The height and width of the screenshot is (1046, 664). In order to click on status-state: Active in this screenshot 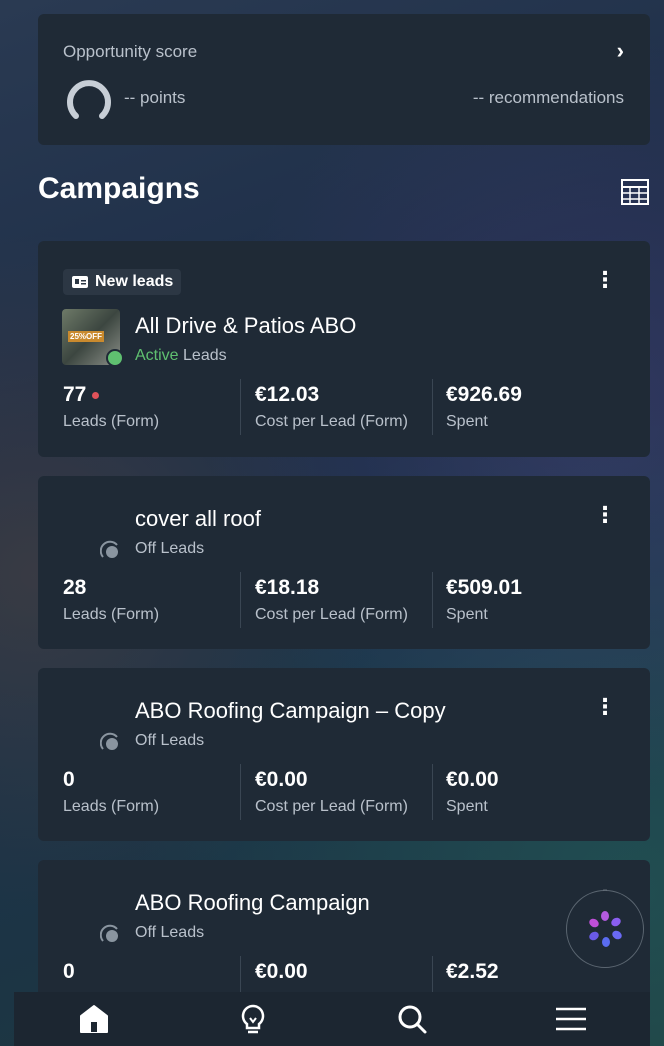, I will do `click(157, 355)`.